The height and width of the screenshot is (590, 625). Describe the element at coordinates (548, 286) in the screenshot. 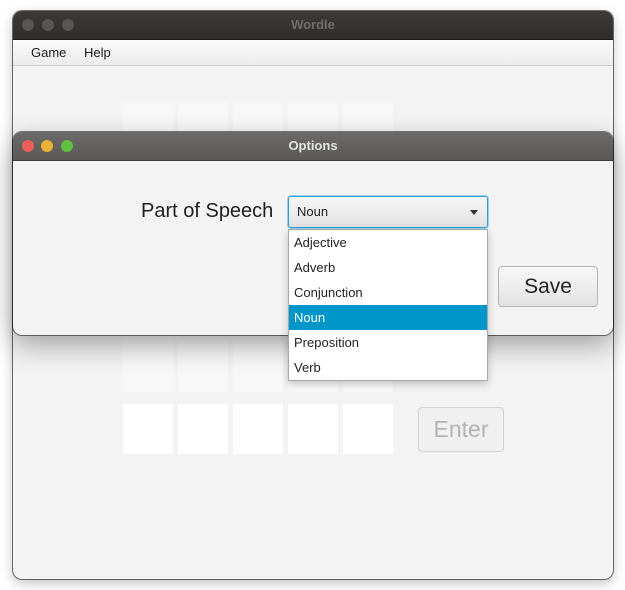

I see `save-button: Save` at that location.